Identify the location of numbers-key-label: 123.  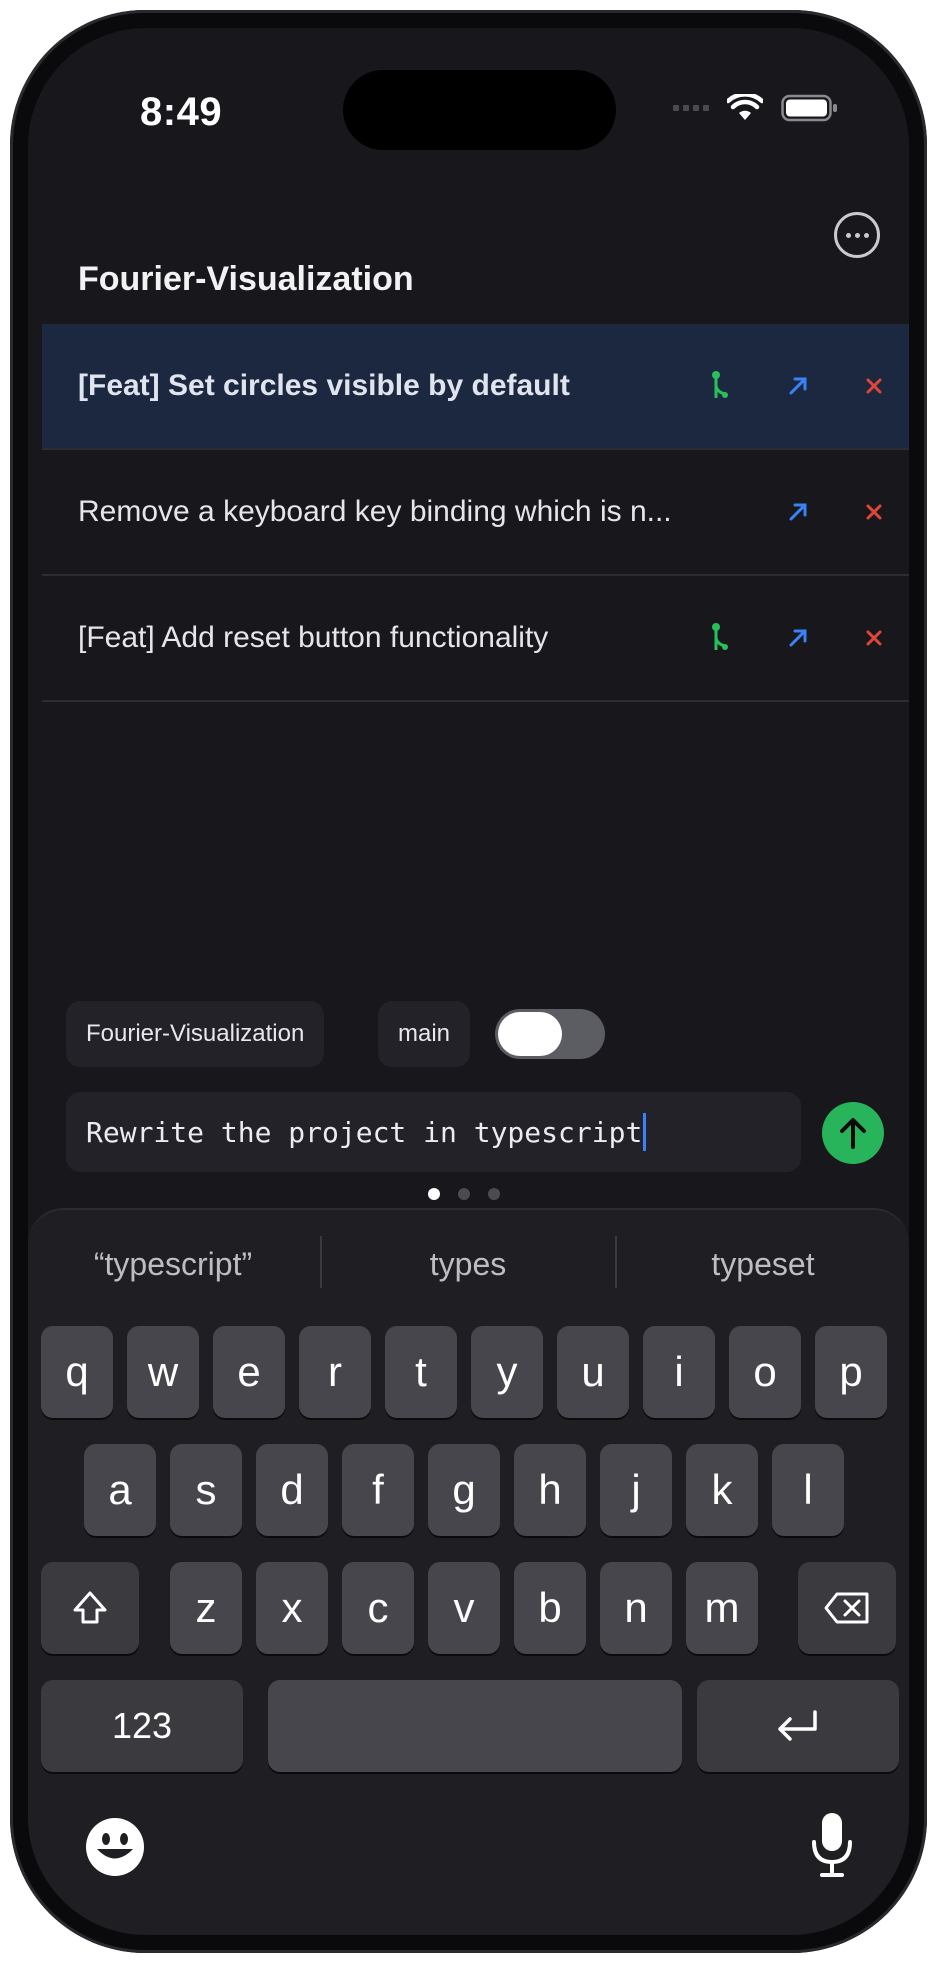
(142, 1725).